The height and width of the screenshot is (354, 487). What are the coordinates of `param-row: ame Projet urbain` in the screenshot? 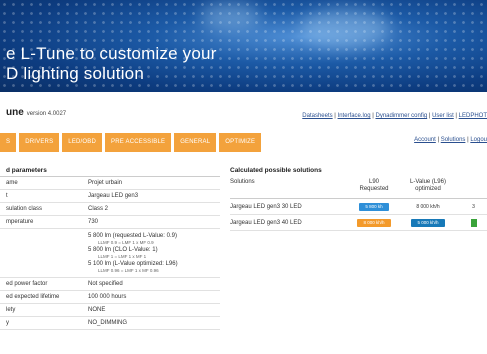 It's located at (110, 183).